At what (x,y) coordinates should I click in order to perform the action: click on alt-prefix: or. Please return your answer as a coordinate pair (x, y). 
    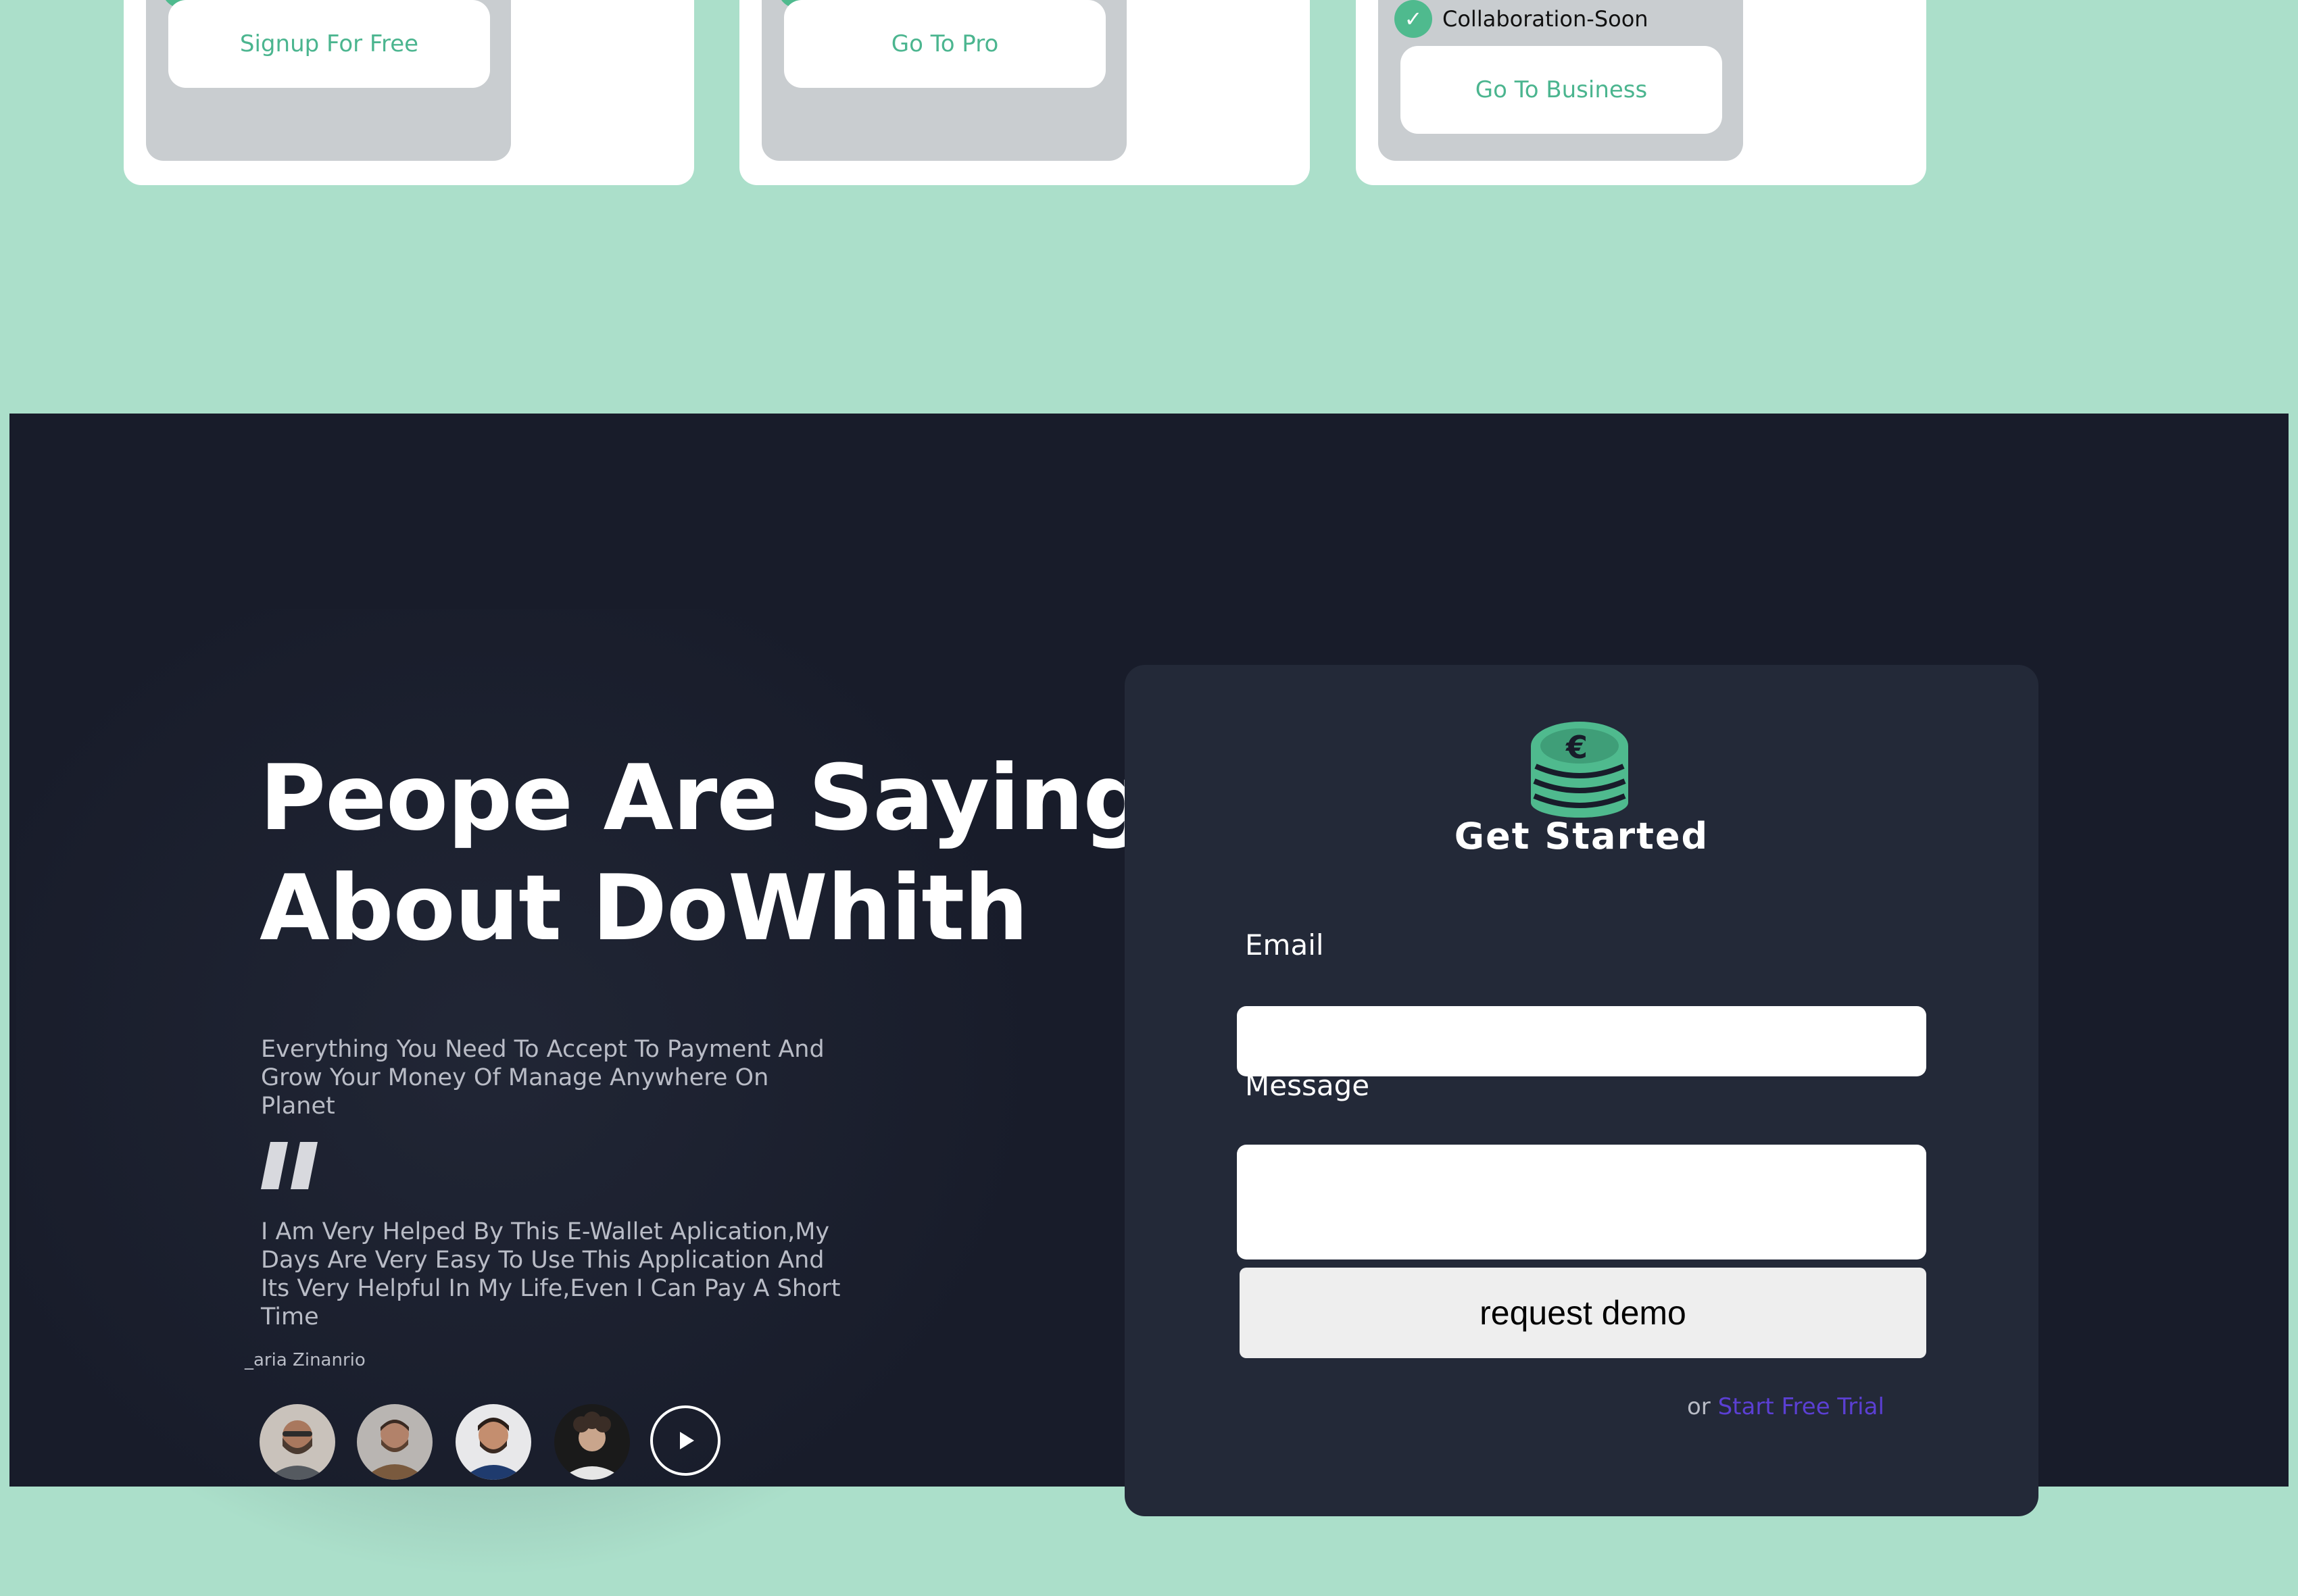
    Looking at the image, I should click on (1699, 1407).